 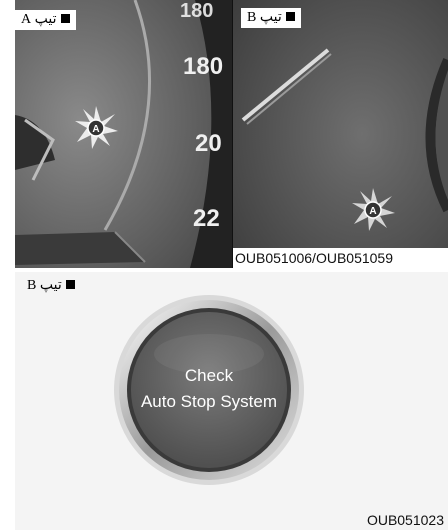 What do you see at coordinates (208, 143) in the screenshot?
I see `speed-number-200: 20` at bounding box center [208, 143].